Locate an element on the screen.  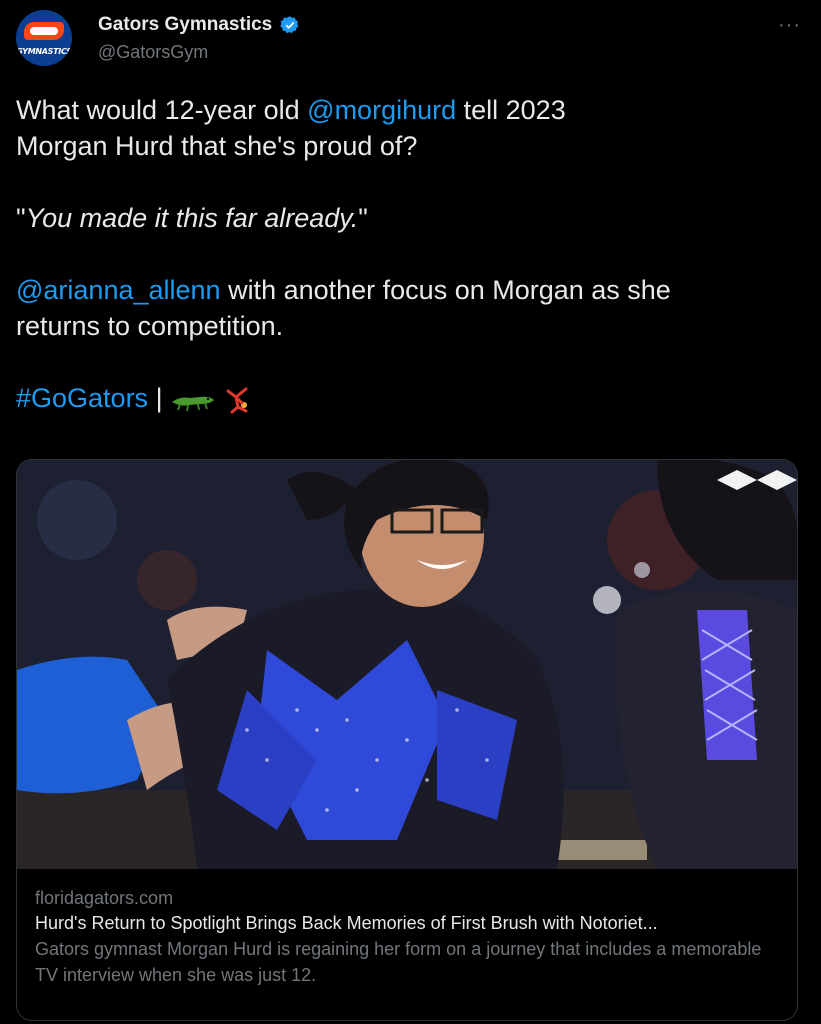
handle: @GatorsGym is located at coordinates (199, 52).